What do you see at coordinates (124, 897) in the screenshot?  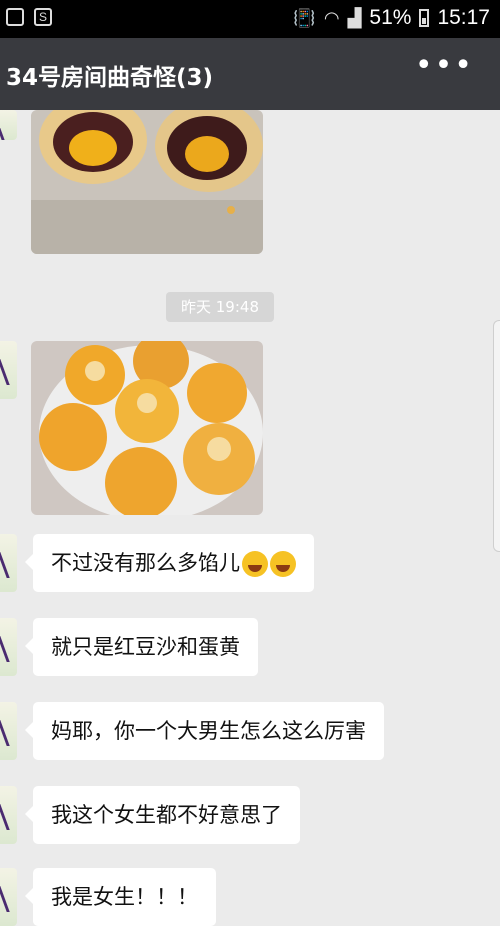 I see `message-text: 我是女生！！！` at bounding box center [124, 897].